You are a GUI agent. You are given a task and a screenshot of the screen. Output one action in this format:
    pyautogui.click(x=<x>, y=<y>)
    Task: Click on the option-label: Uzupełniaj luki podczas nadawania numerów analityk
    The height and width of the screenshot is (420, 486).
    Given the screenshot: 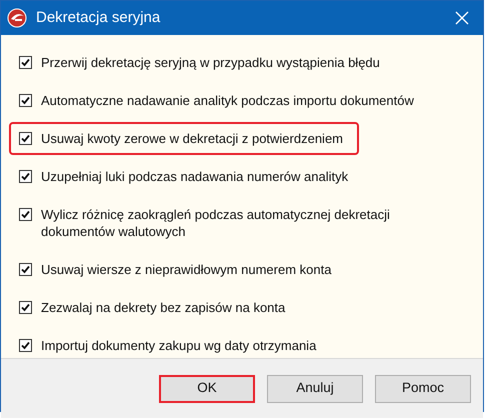 What is the action you would take?
    pyautogui.click(x=194, y=176)
    